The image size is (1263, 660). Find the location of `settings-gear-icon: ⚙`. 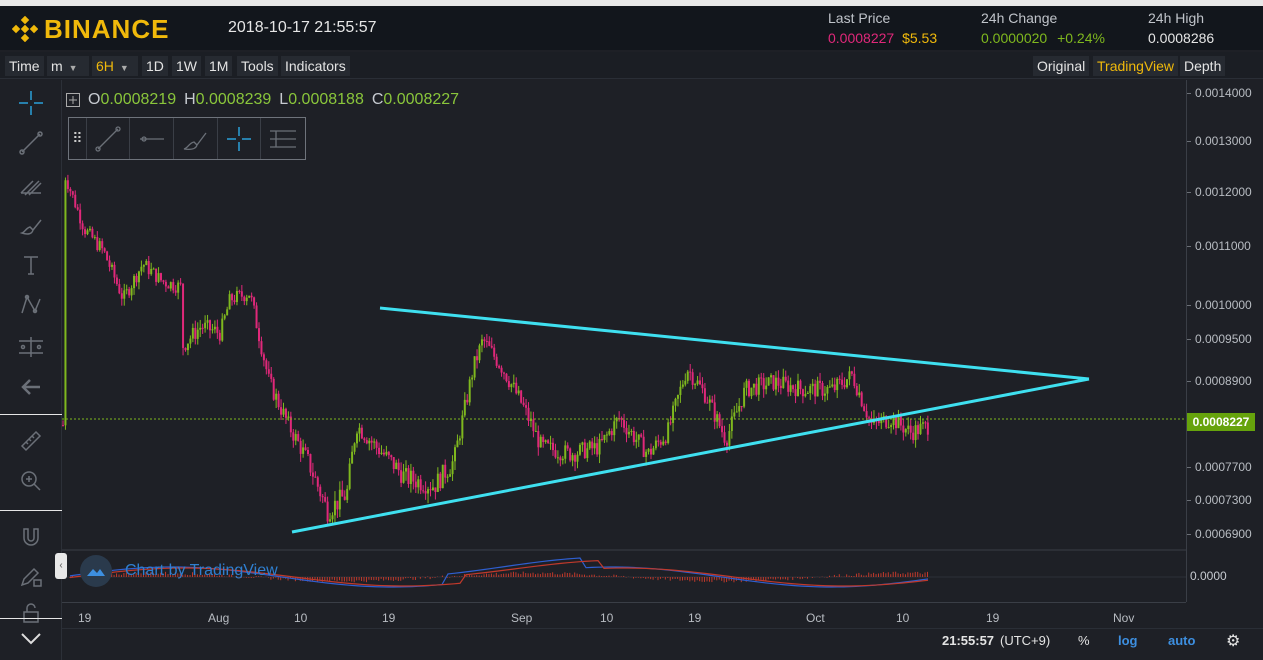

settings-gear-icon: ⚙ is located at coordinates (1233, 641).